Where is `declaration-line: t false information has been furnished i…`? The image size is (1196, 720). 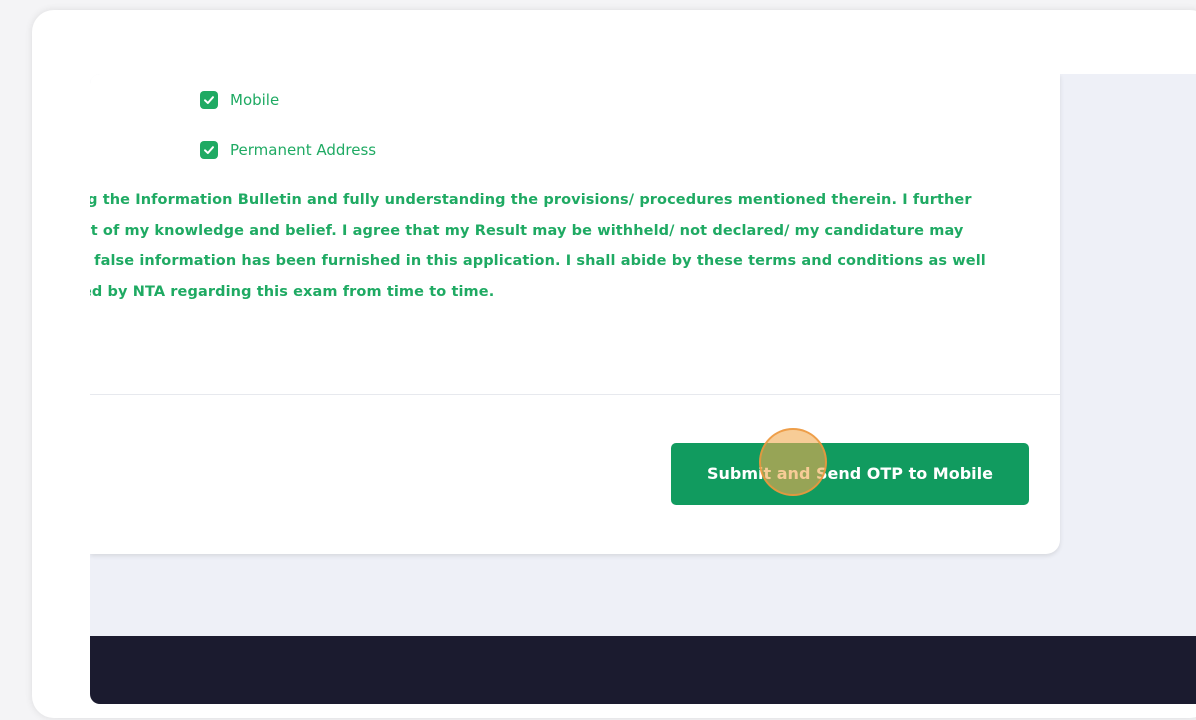 declaration-line: t false information has been furnished i… is located at coordinates (538, 261).